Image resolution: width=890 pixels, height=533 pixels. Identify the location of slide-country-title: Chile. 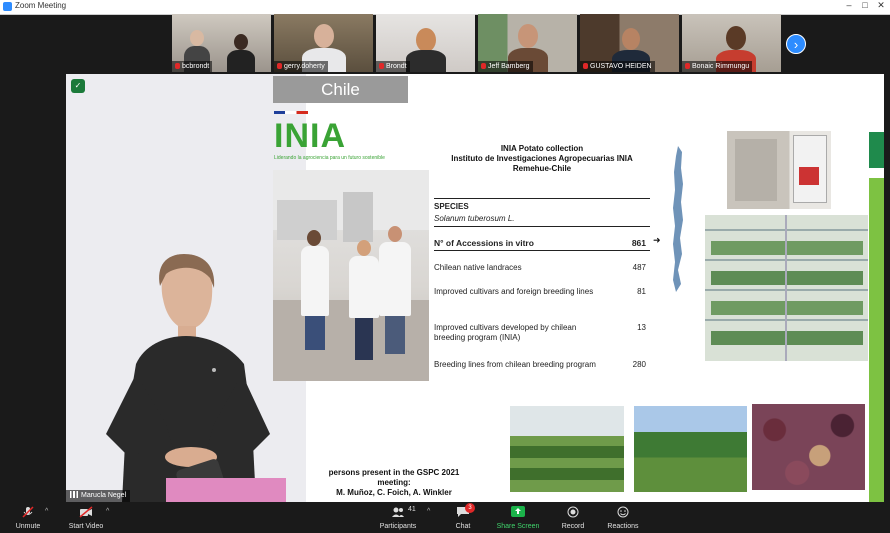
(340, 89).